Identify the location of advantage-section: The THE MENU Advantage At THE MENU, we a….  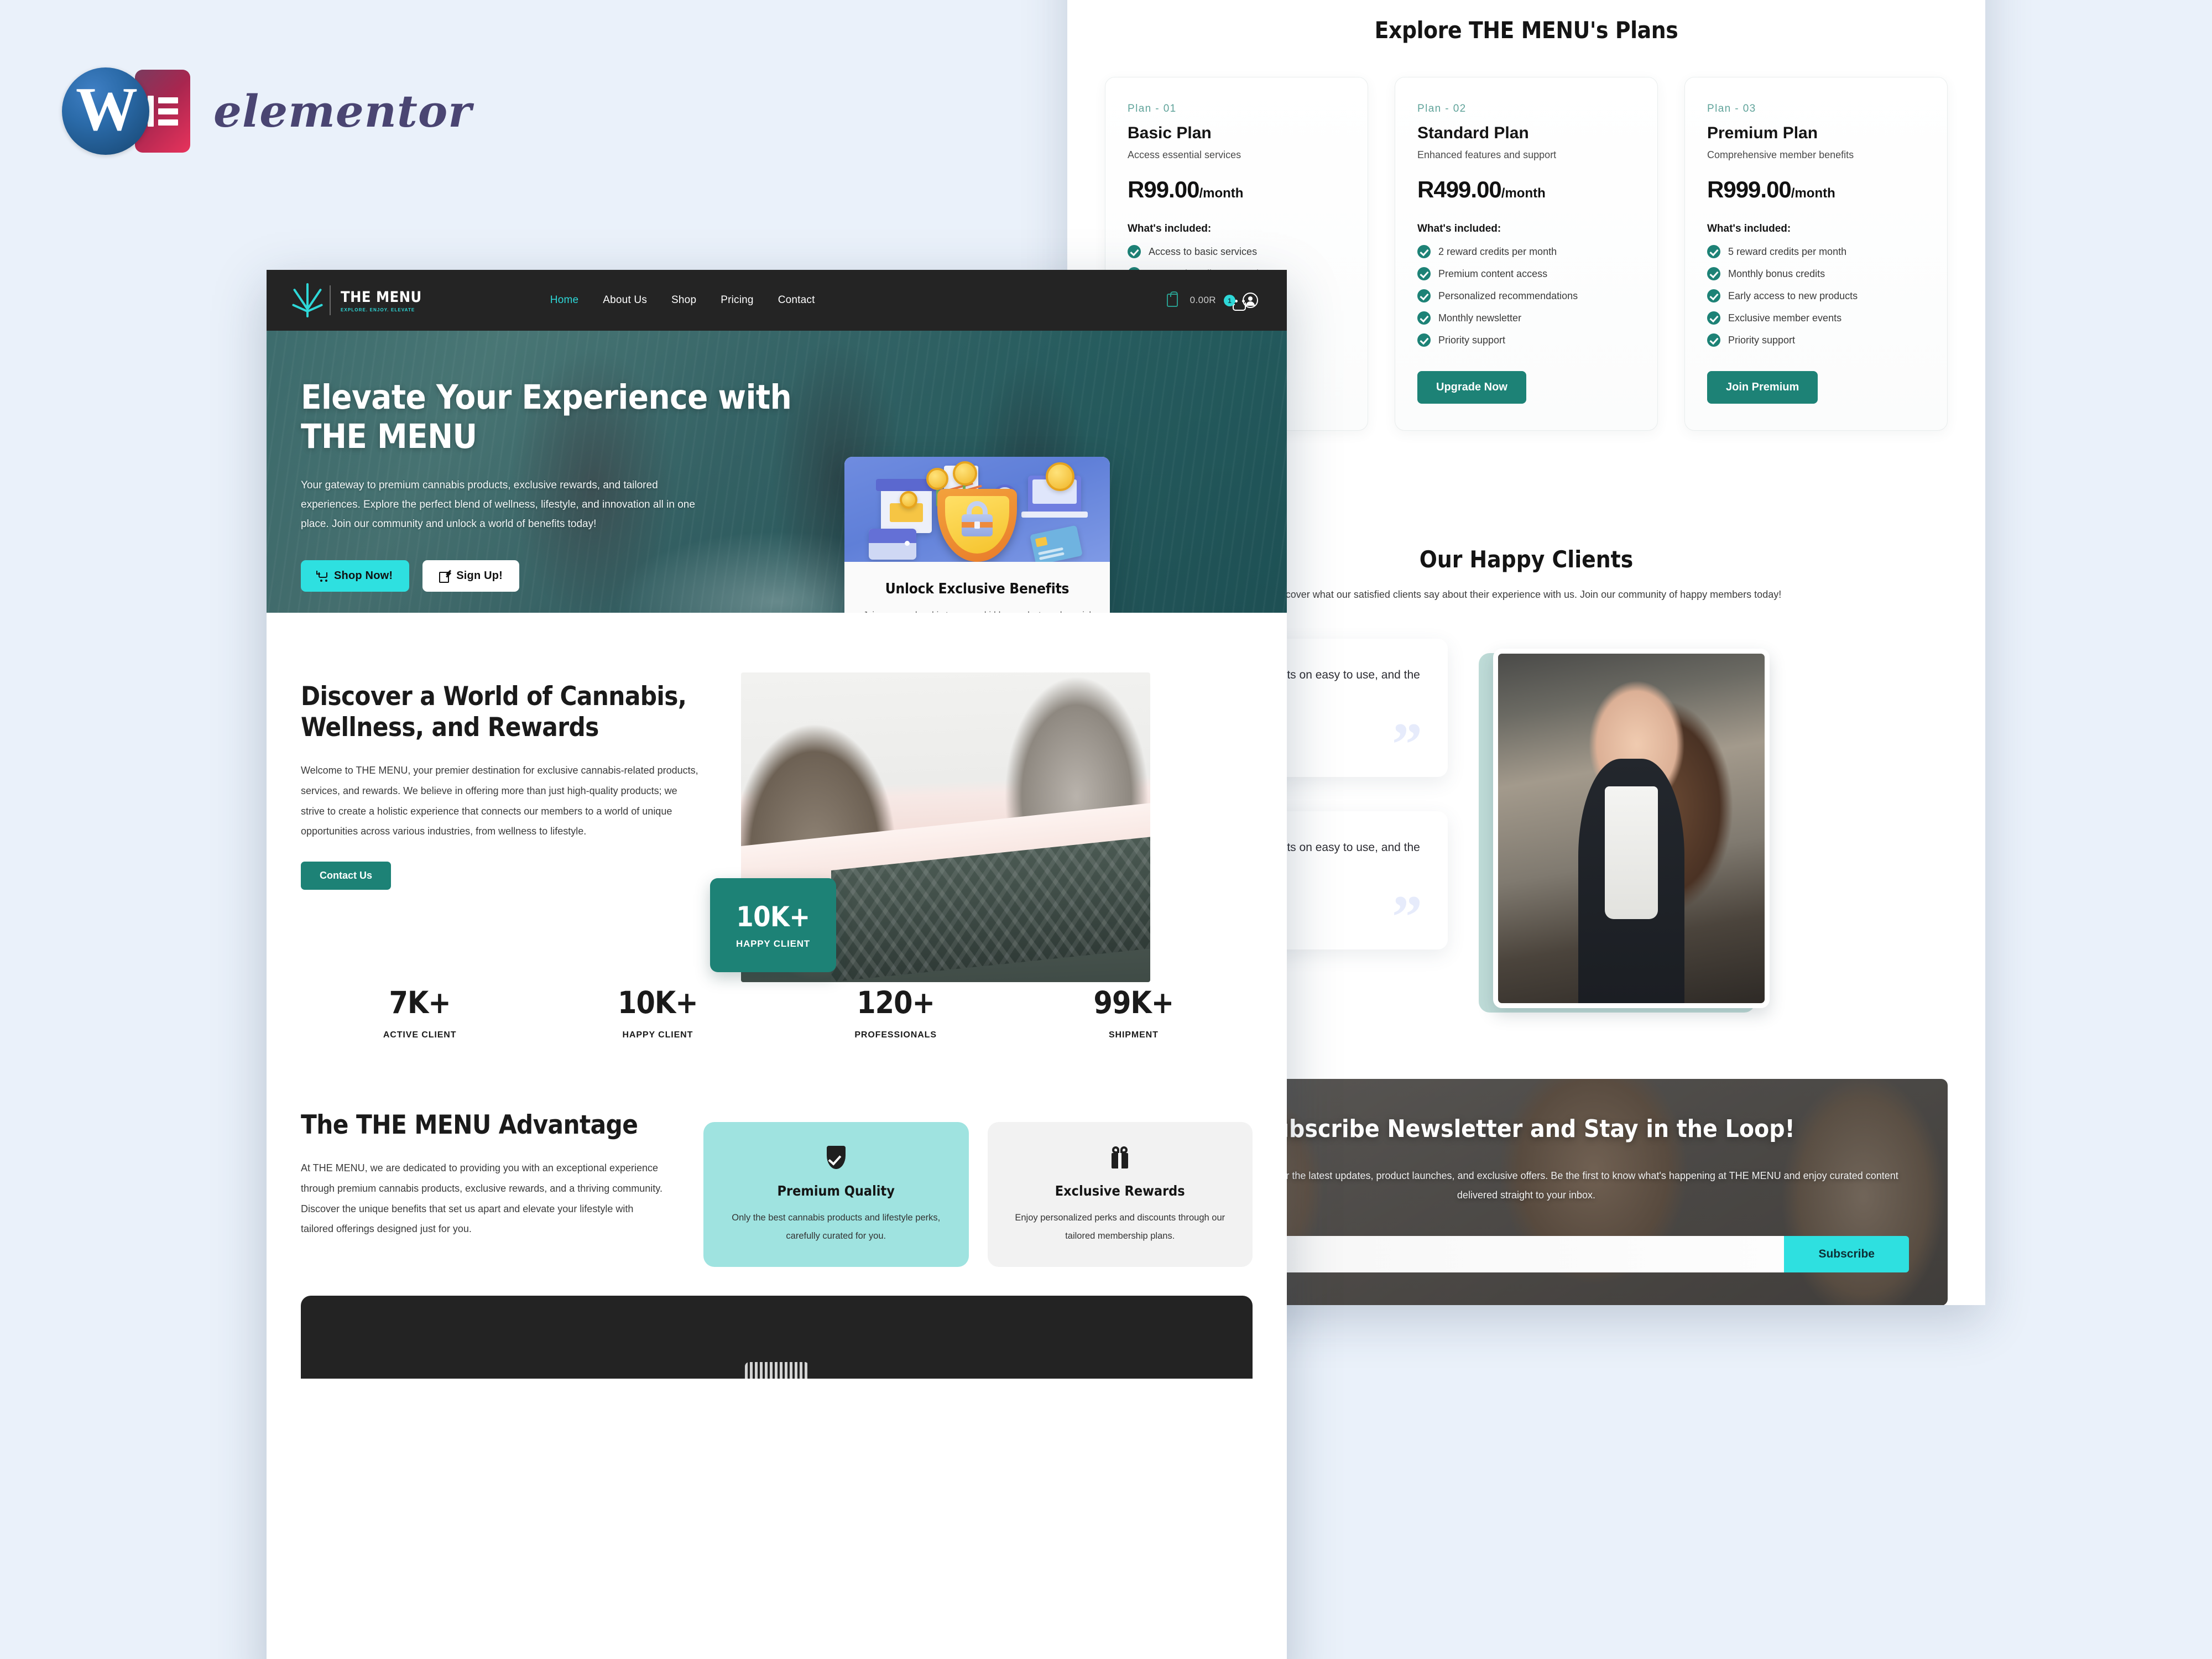
(777, 1154).